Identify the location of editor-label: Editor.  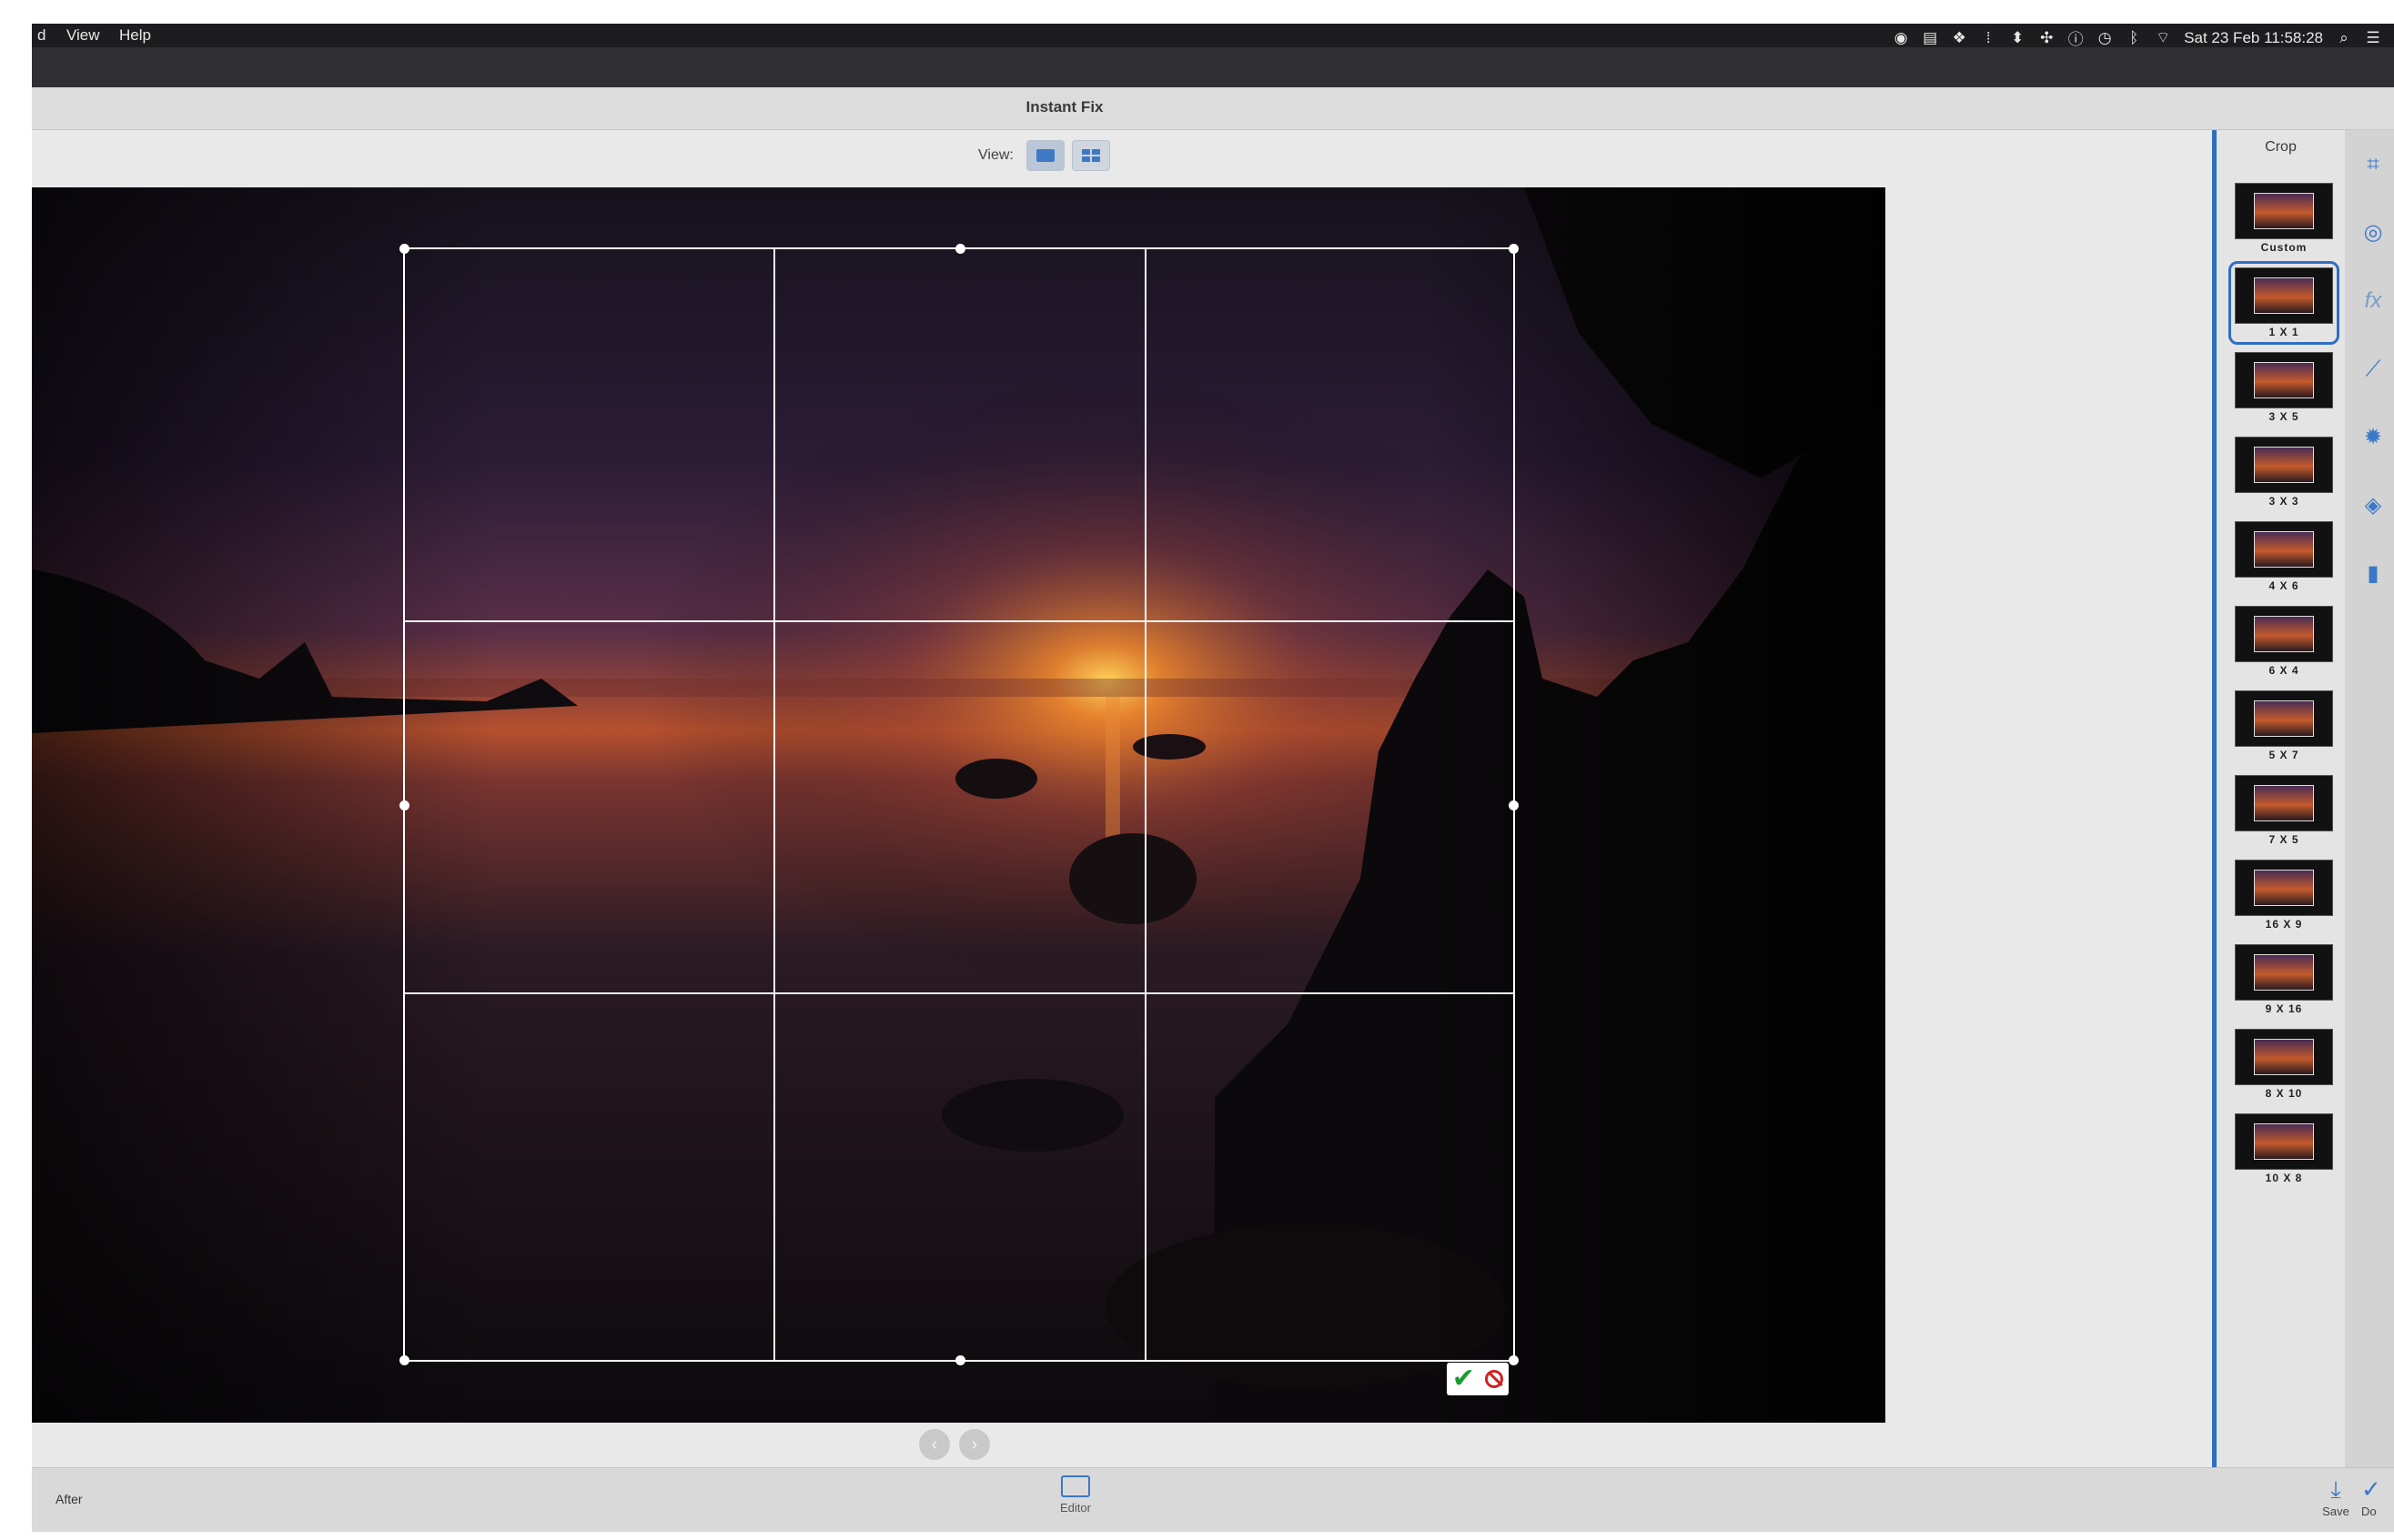
(1075, 1508).